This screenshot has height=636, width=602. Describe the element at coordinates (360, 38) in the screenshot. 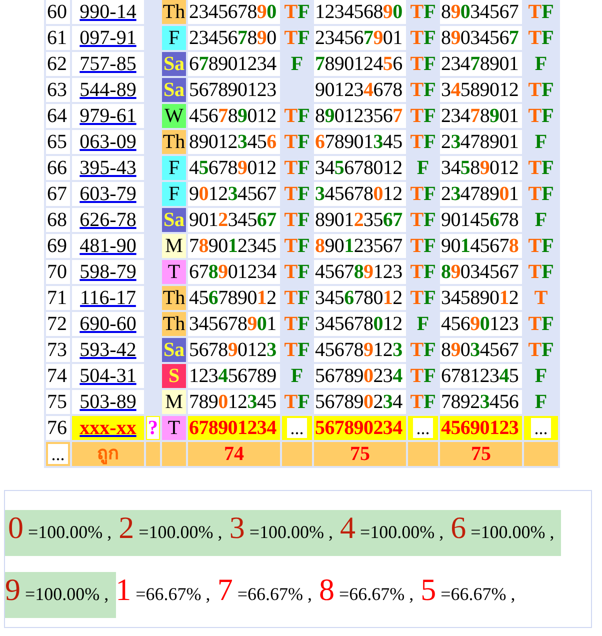

I see `number-cell: 234567901` at that location.